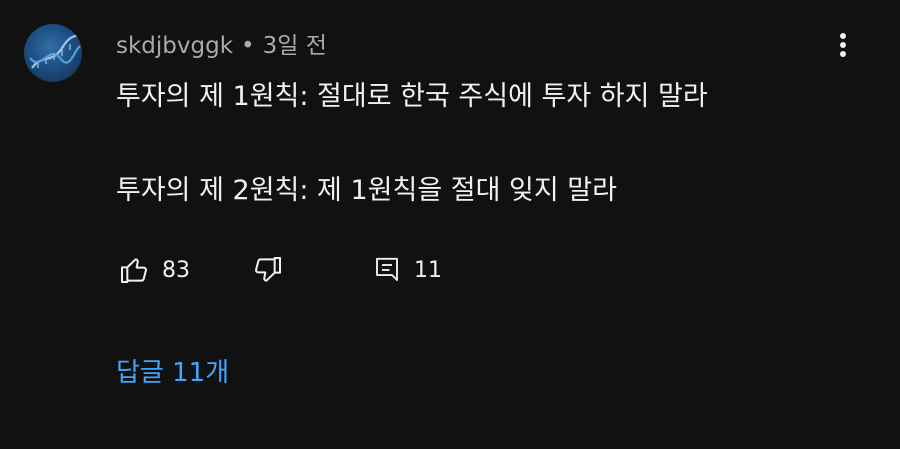 This screenshot has width=900, height=449. I want to click on dna-avatar-icon, so click(55, 51).